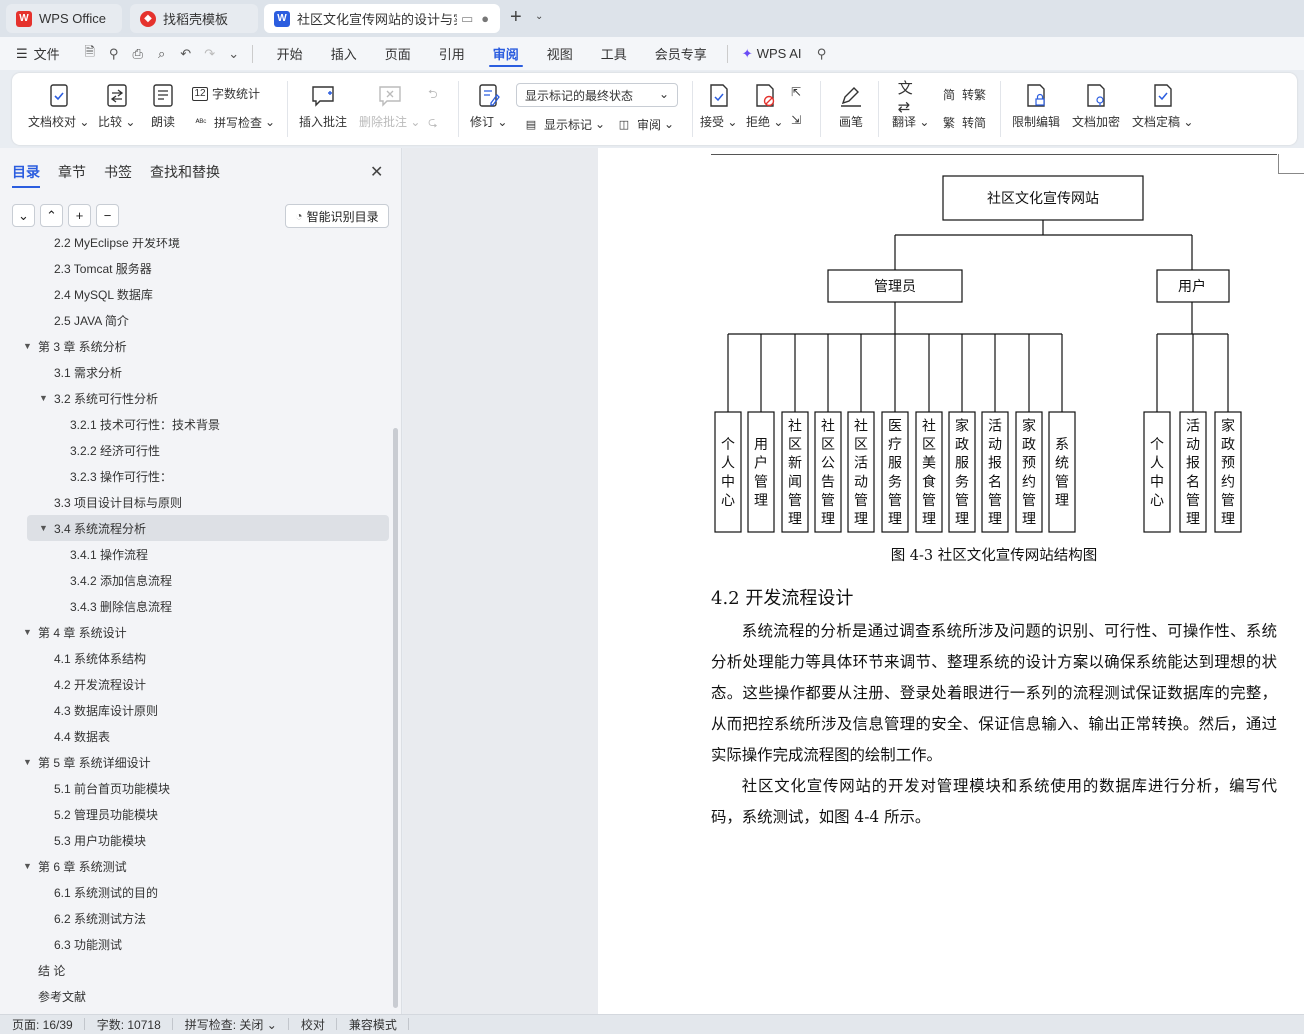 The height and width of the screenshot is (1034, 1304). I want to click on toc-item: ▼ 第 4 章 系统设计, so click(75, 632).